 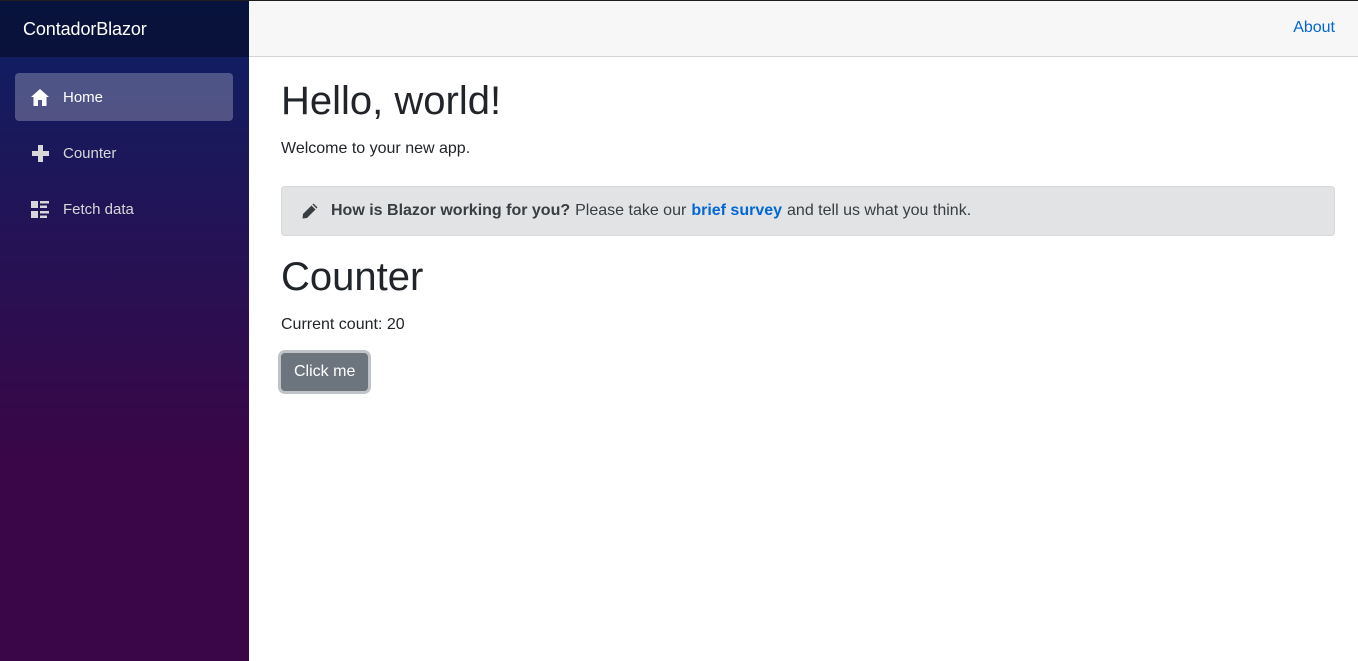 I want to click on survey-question: How is Blazor working for you?, so click(x=451, y=210).